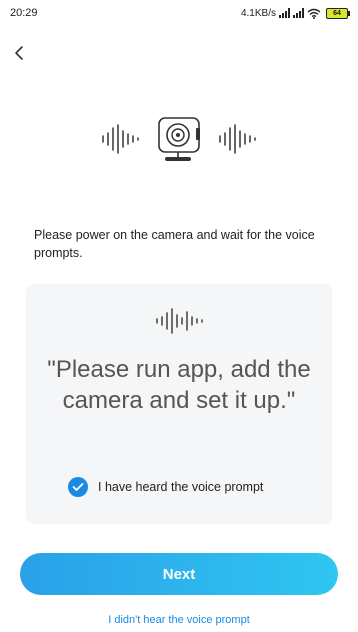  I want to click on chevron-left-icon, so click(19, 53).